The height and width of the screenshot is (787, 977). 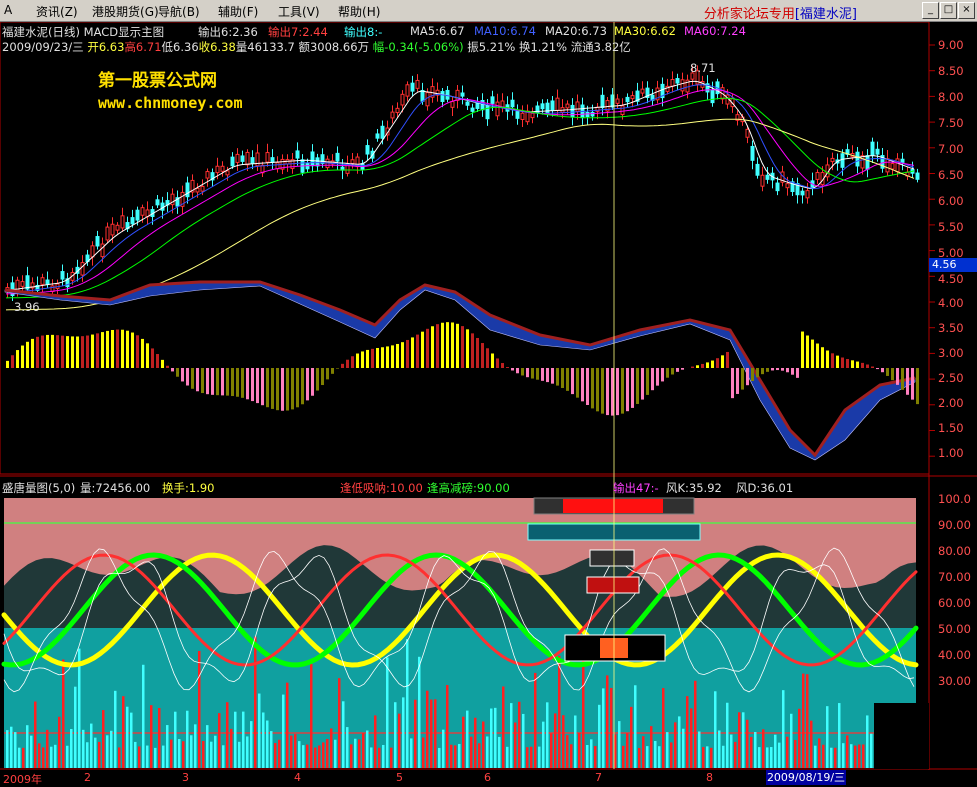 I want to click on menu-hk-futures: 港股期货(G), so click(x=125, y=11).